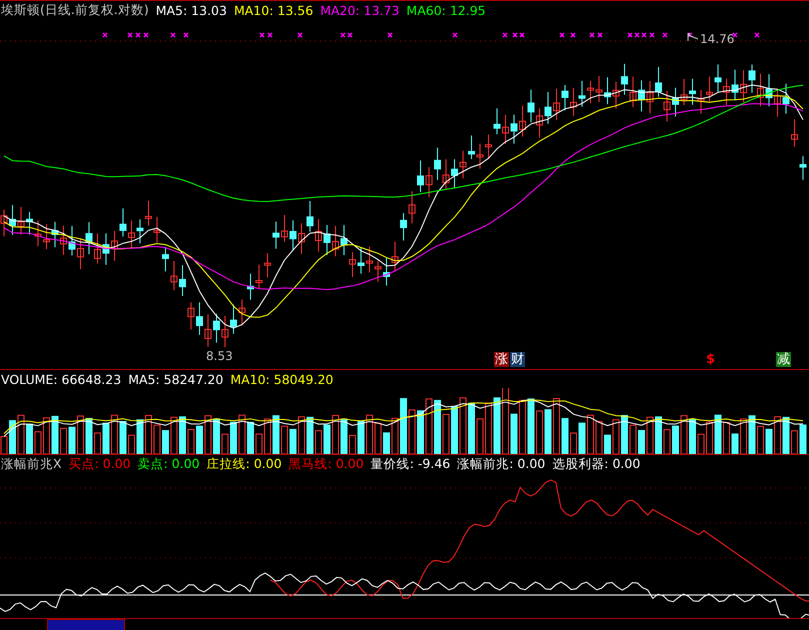  Describe the element at coordinates (410, 464) in the screenshot. I see `indicator-value: 量价线: -9.46` at that location.